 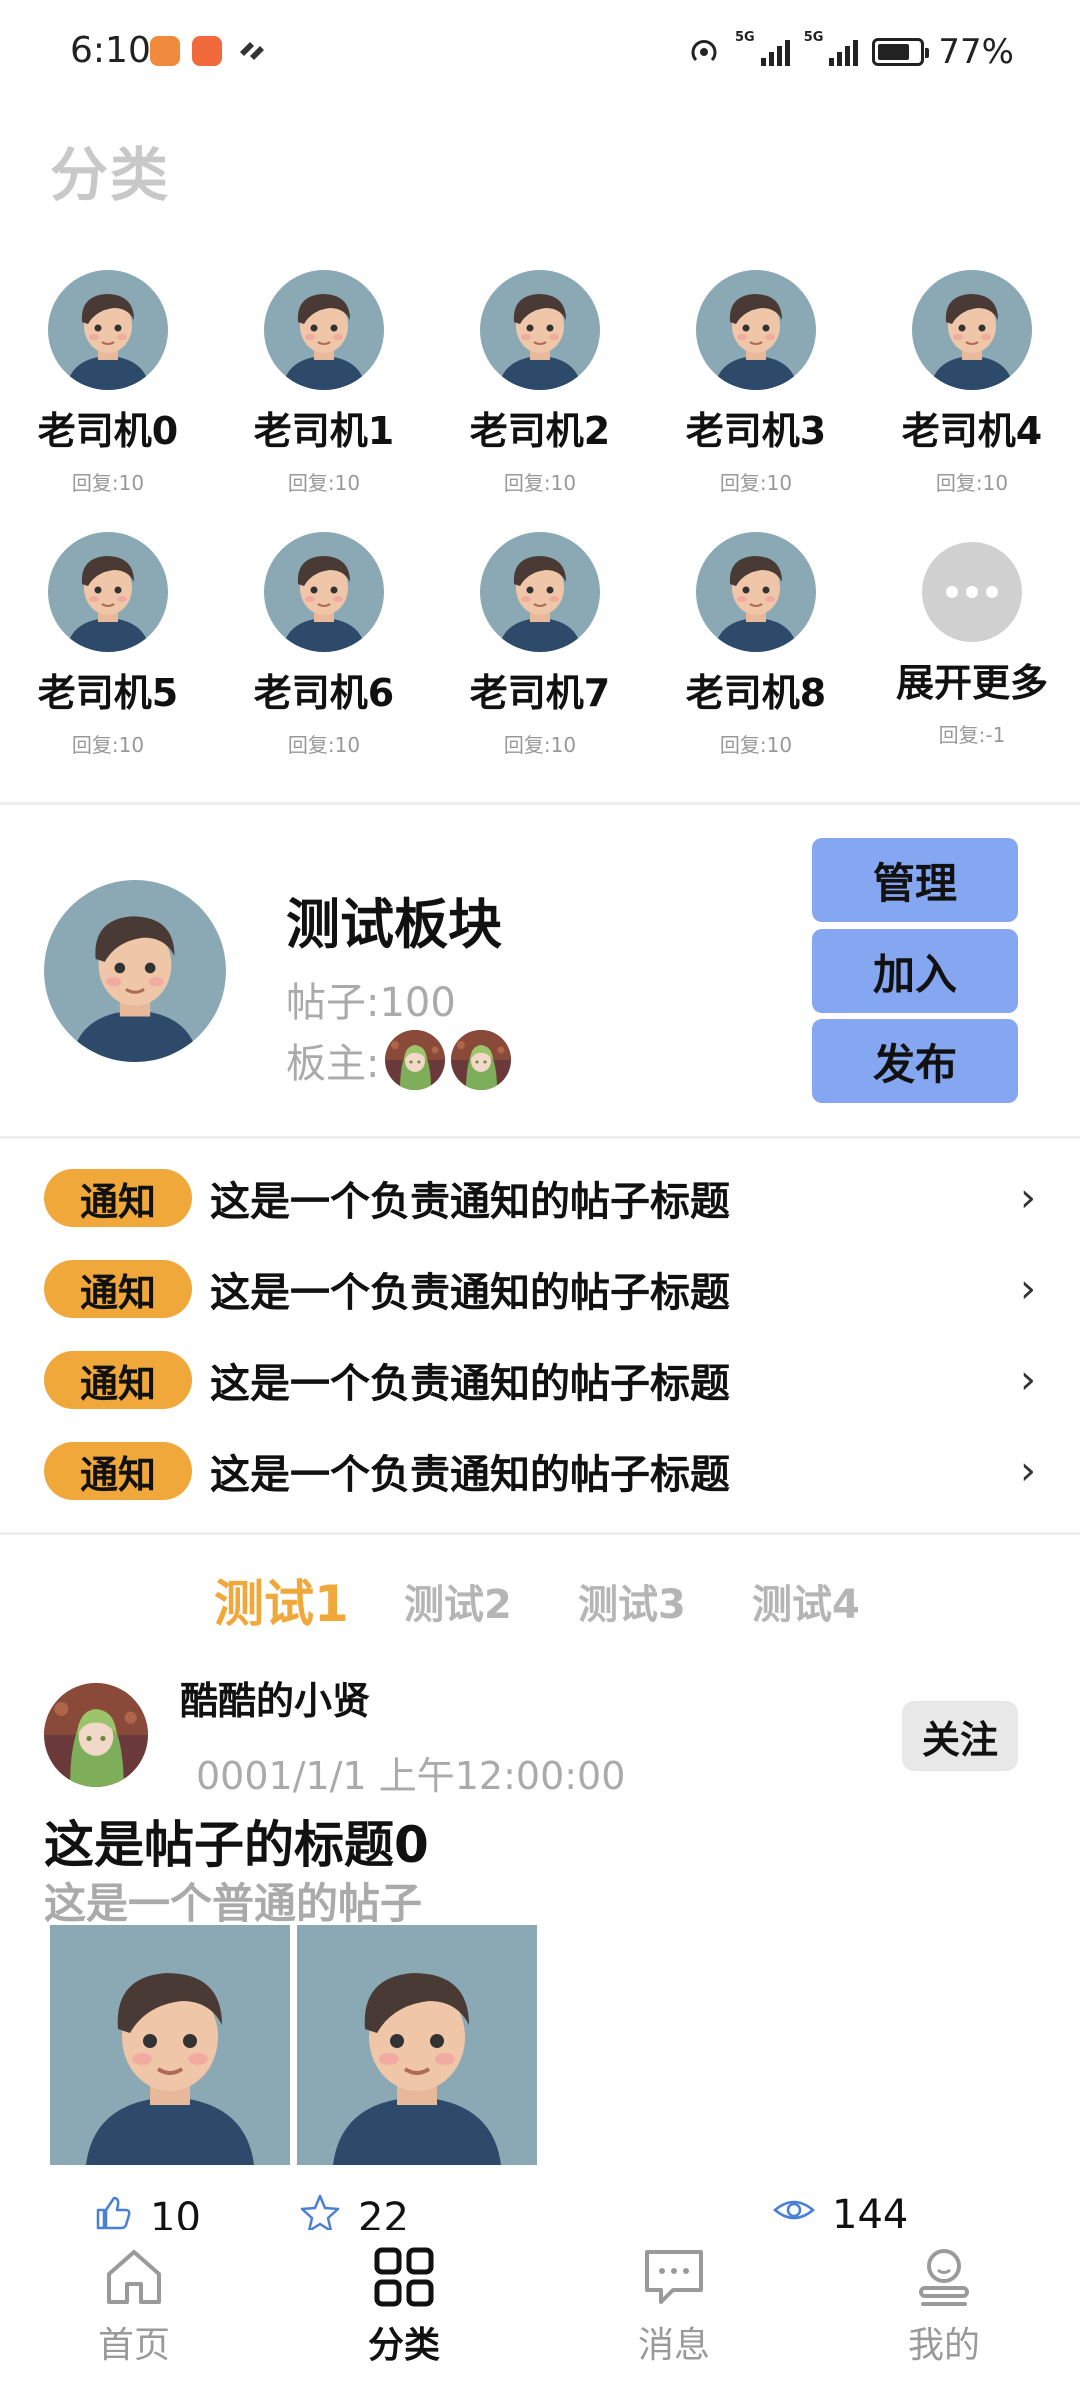 What do you see at coordinates (275, 1697) in the screenshot?
I see `post-author-name: 酷酷的小贤` at bounding box center [275, 1697].